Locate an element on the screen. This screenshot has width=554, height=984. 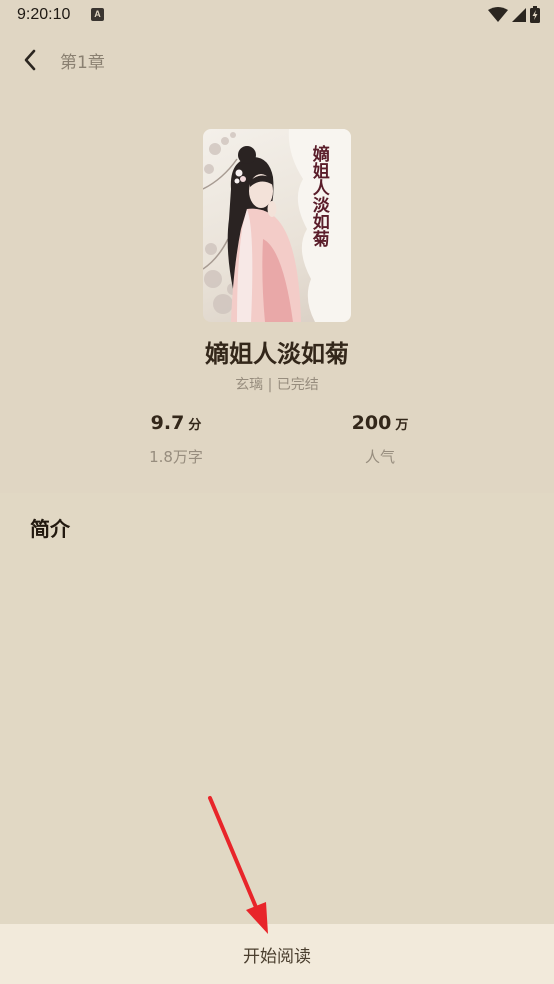
cover-title: 嫡姐人淡如菊 is located at coordinates (318, 196).